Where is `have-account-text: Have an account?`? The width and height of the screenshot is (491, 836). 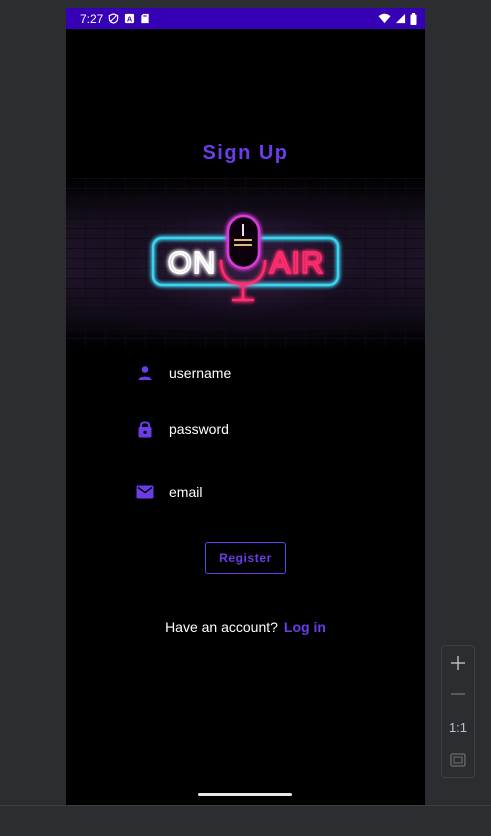 have-account-text: Have an account? is located at coordinates (221, 627).